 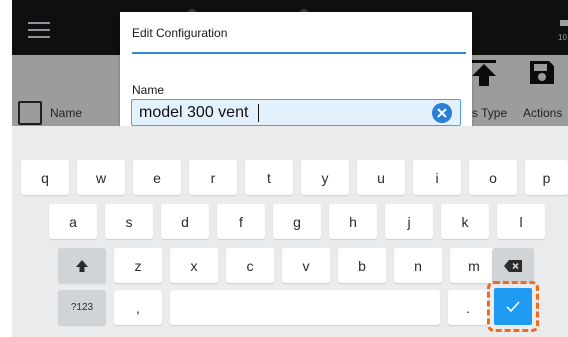 What do you see at coordinates (73, 221) in the screenshot?
I see `key-a: a` at bounding box center [73, 221].